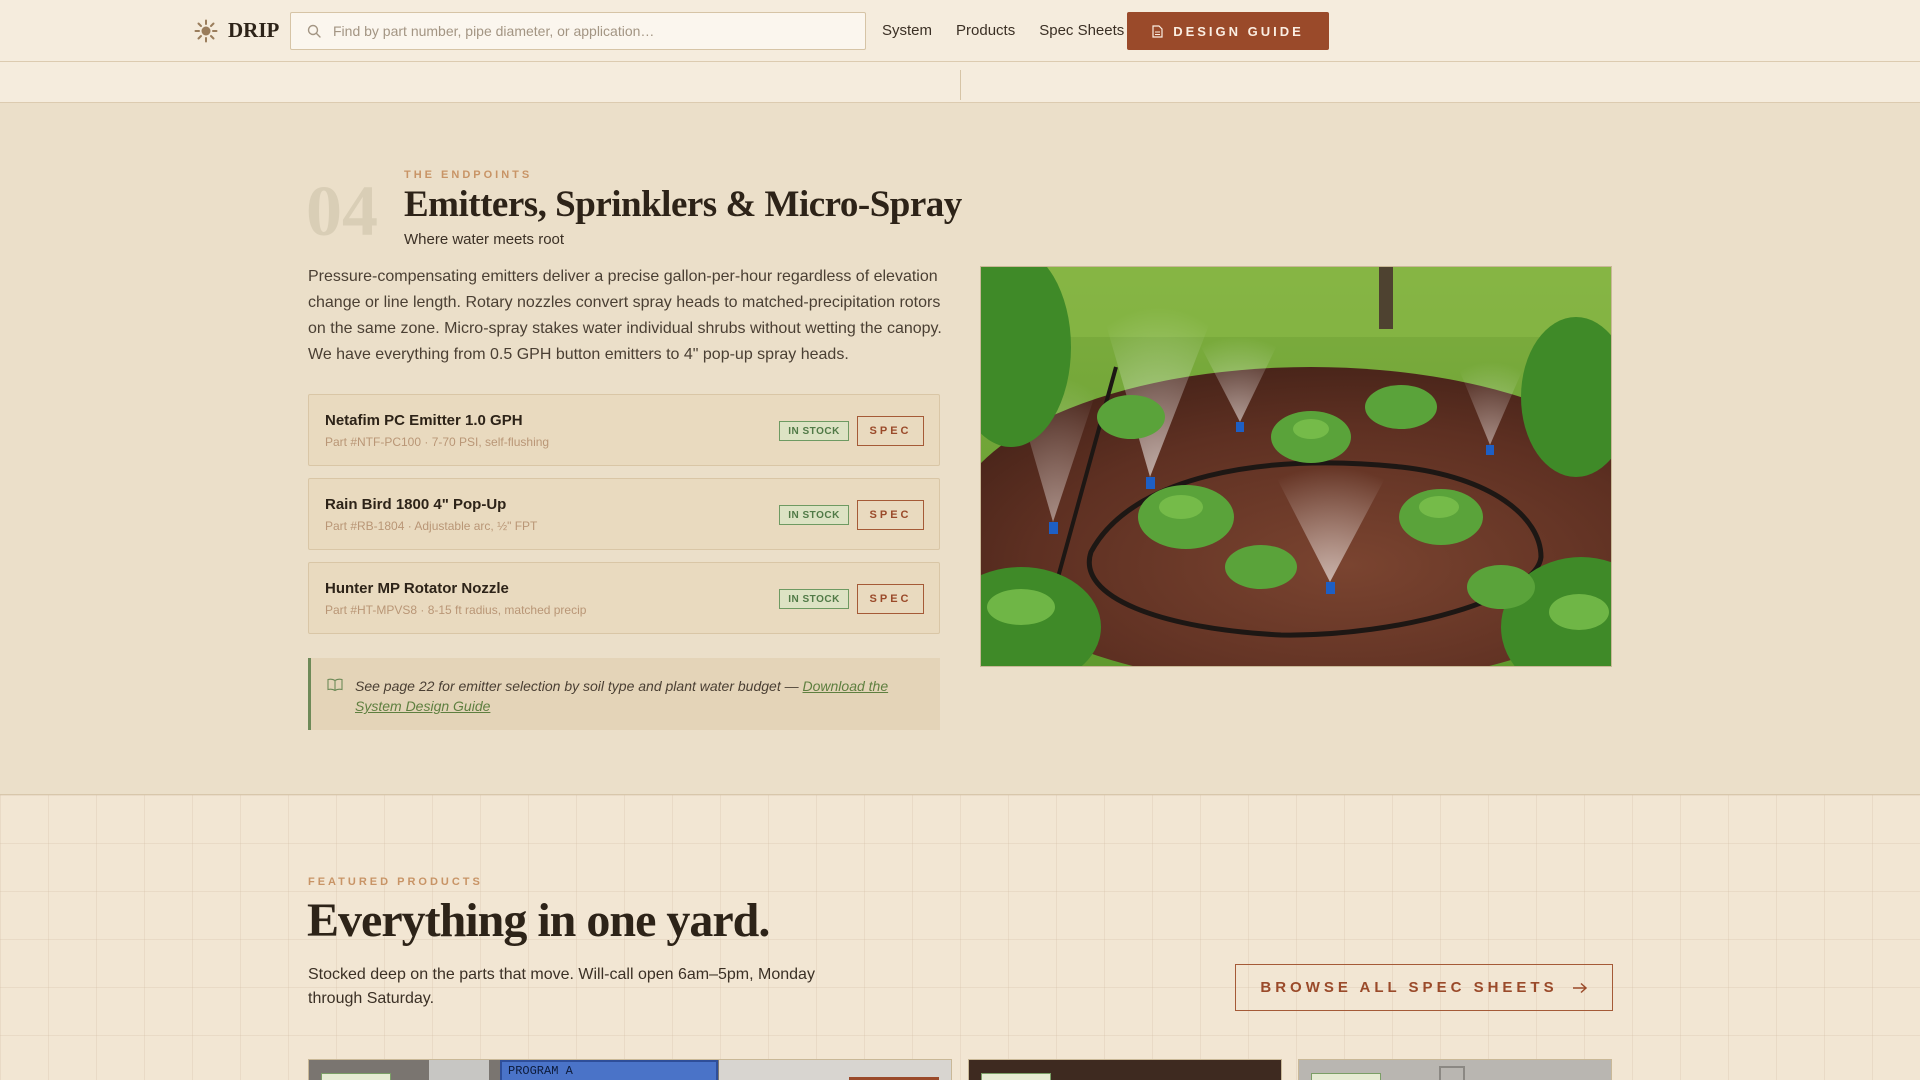 Image resolution: width=1920 pixels, height=1080 pixels. I want to click on nav-spec-sheets: Spec Sheets, so click(1081, 30).